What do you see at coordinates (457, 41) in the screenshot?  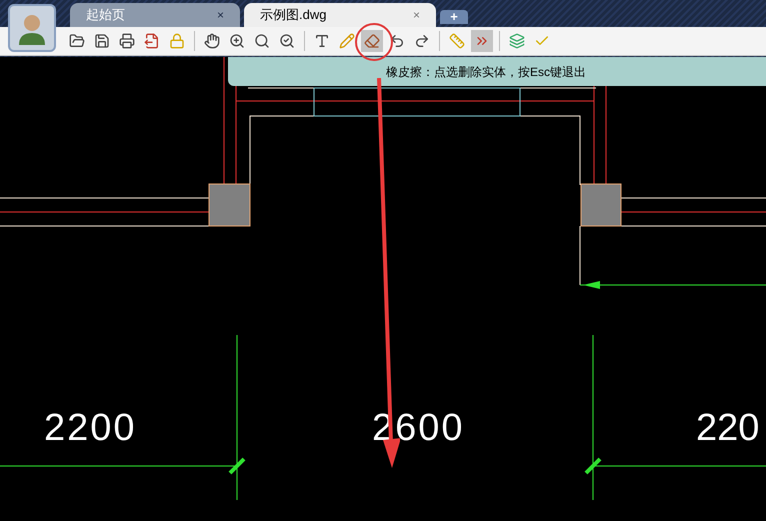 I see `ruler-icon` at bounding box center [457, 41].